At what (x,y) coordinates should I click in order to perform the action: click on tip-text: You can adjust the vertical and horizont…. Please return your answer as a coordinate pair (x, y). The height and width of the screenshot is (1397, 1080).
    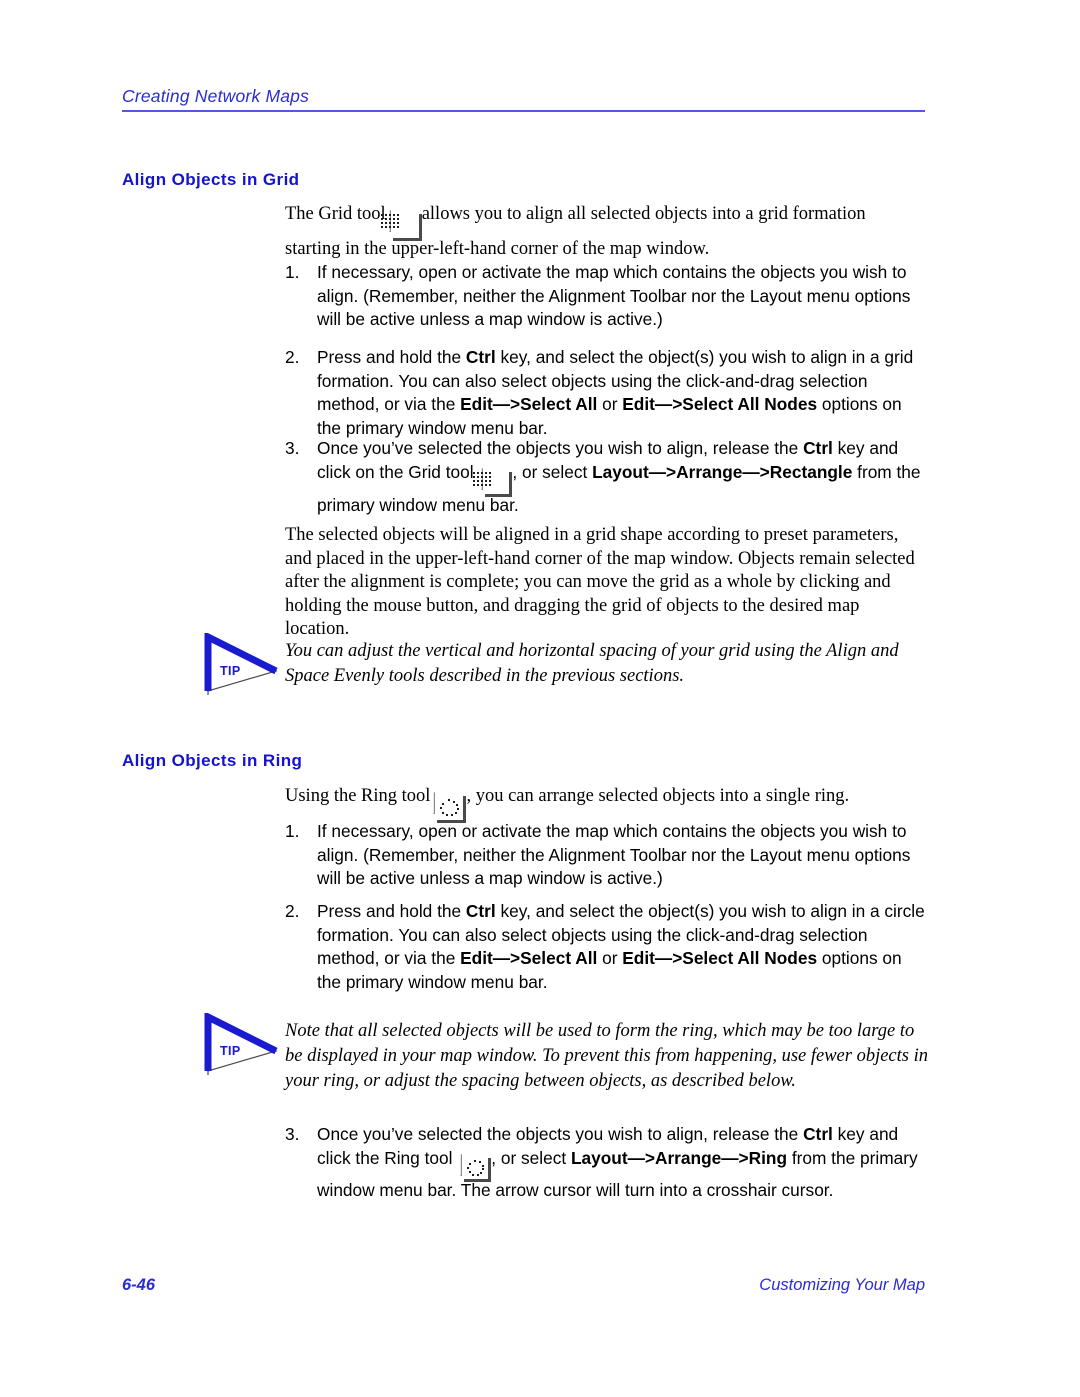
    Looking at the image, I should click on (592, 663).